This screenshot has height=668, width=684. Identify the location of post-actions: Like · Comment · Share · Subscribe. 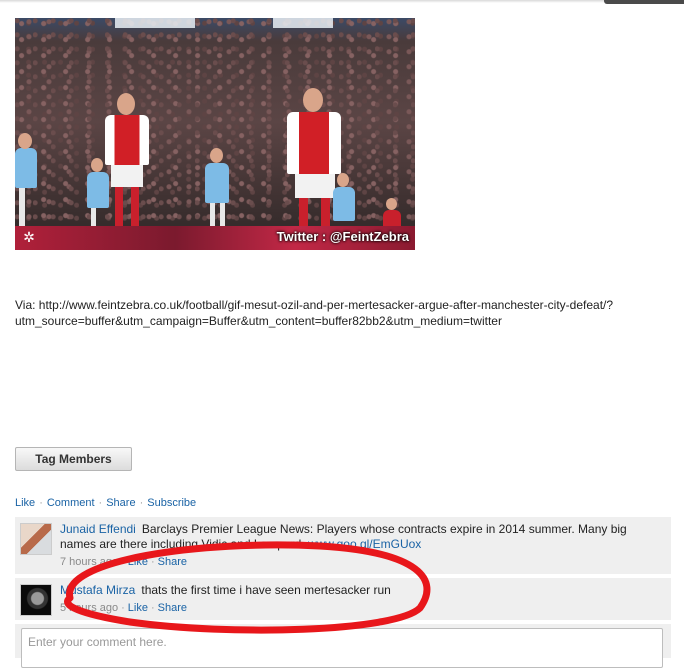
(105, 503).